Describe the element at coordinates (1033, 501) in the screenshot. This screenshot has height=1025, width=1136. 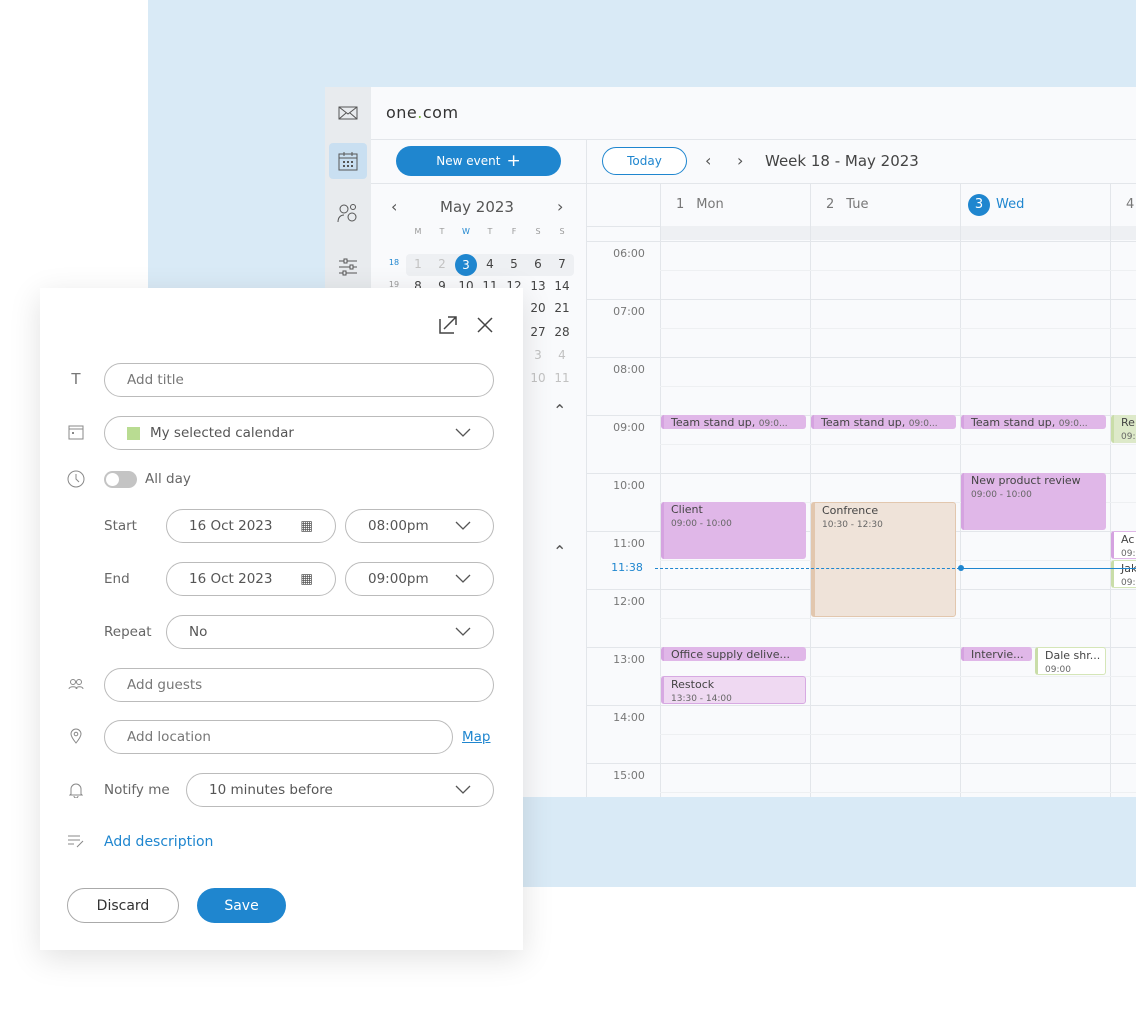
I see `calendar-event: New product review 09:00 - 10:00` at that location.